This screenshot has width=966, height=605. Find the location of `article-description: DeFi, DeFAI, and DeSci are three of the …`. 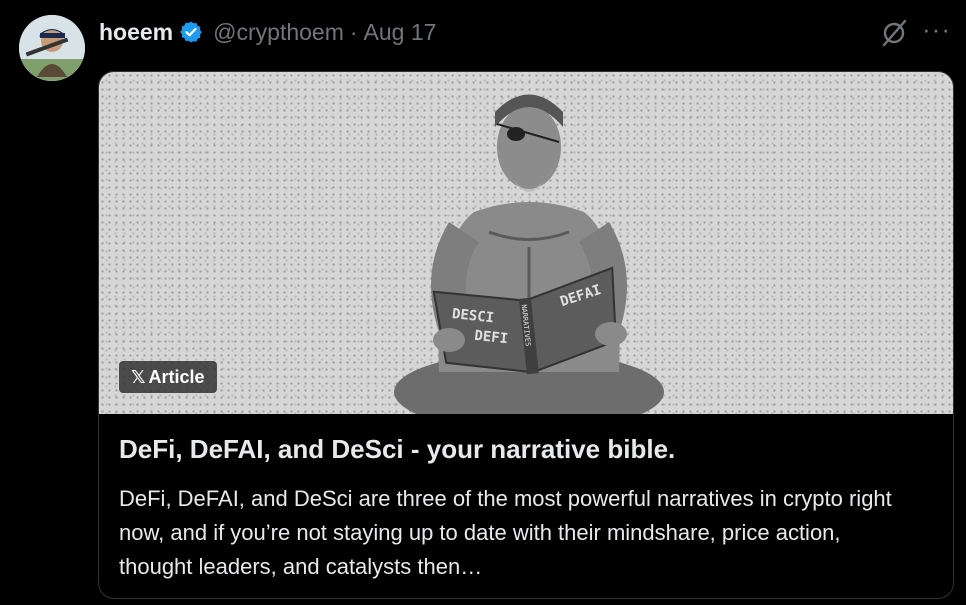

article-description: DeFi, DeFAI, and DeSci are three of the … is located at coordinates (505, 532).